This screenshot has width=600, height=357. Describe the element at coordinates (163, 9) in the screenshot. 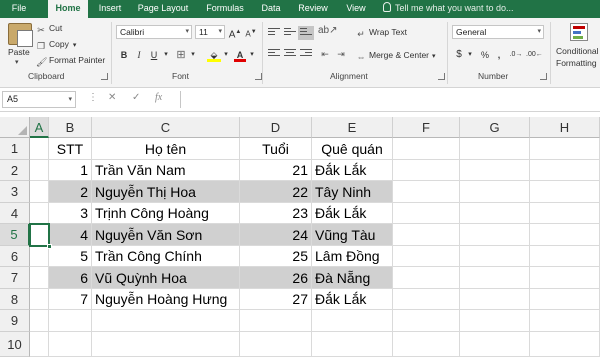

I see `tab-page-layout: Page Layout` at that location.